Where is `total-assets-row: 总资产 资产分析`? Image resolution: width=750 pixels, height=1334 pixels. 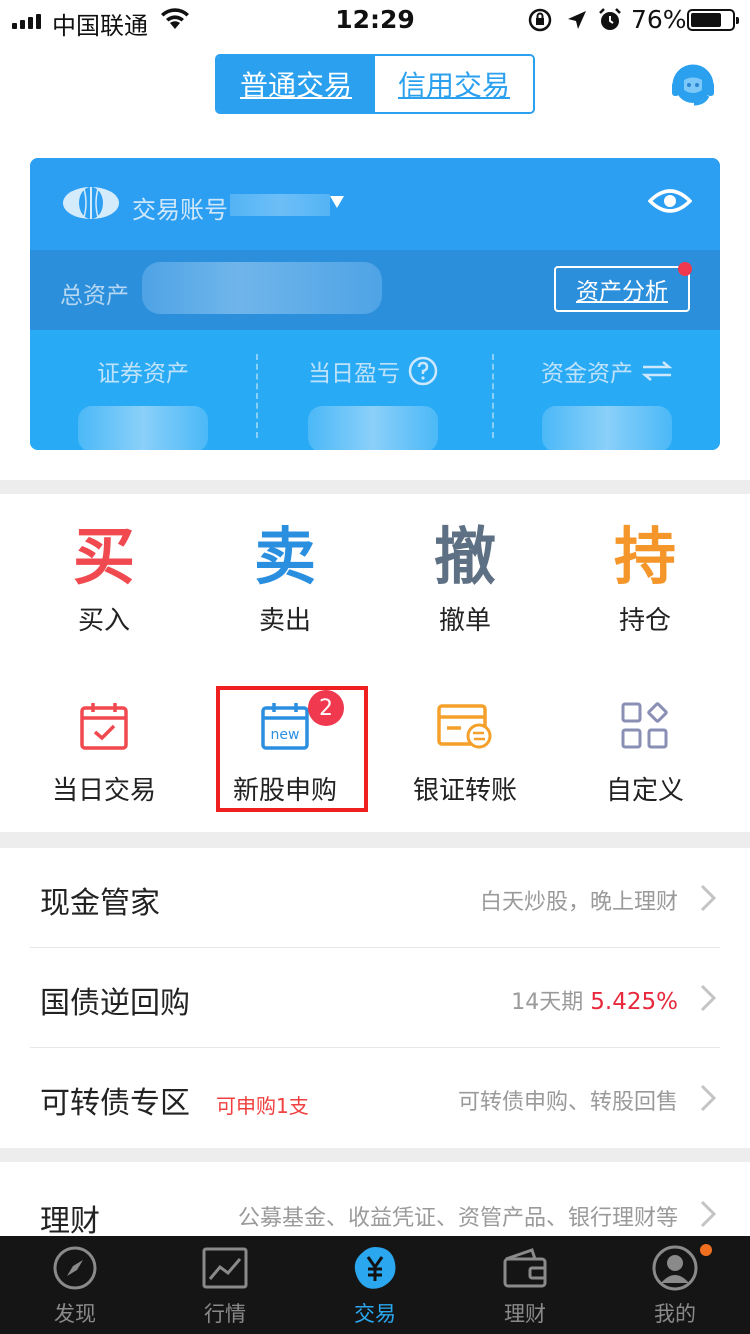 total-assets-row: 总资产 资产分析 is located at coordinates (375, 290).